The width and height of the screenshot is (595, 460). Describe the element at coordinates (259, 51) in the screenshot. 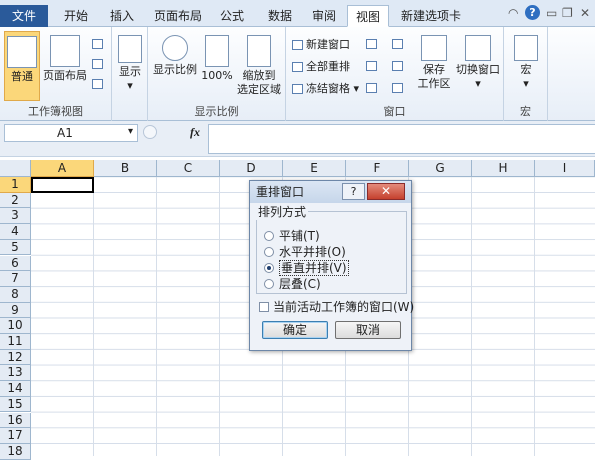

I see `zoom-selection-icon` at that location.